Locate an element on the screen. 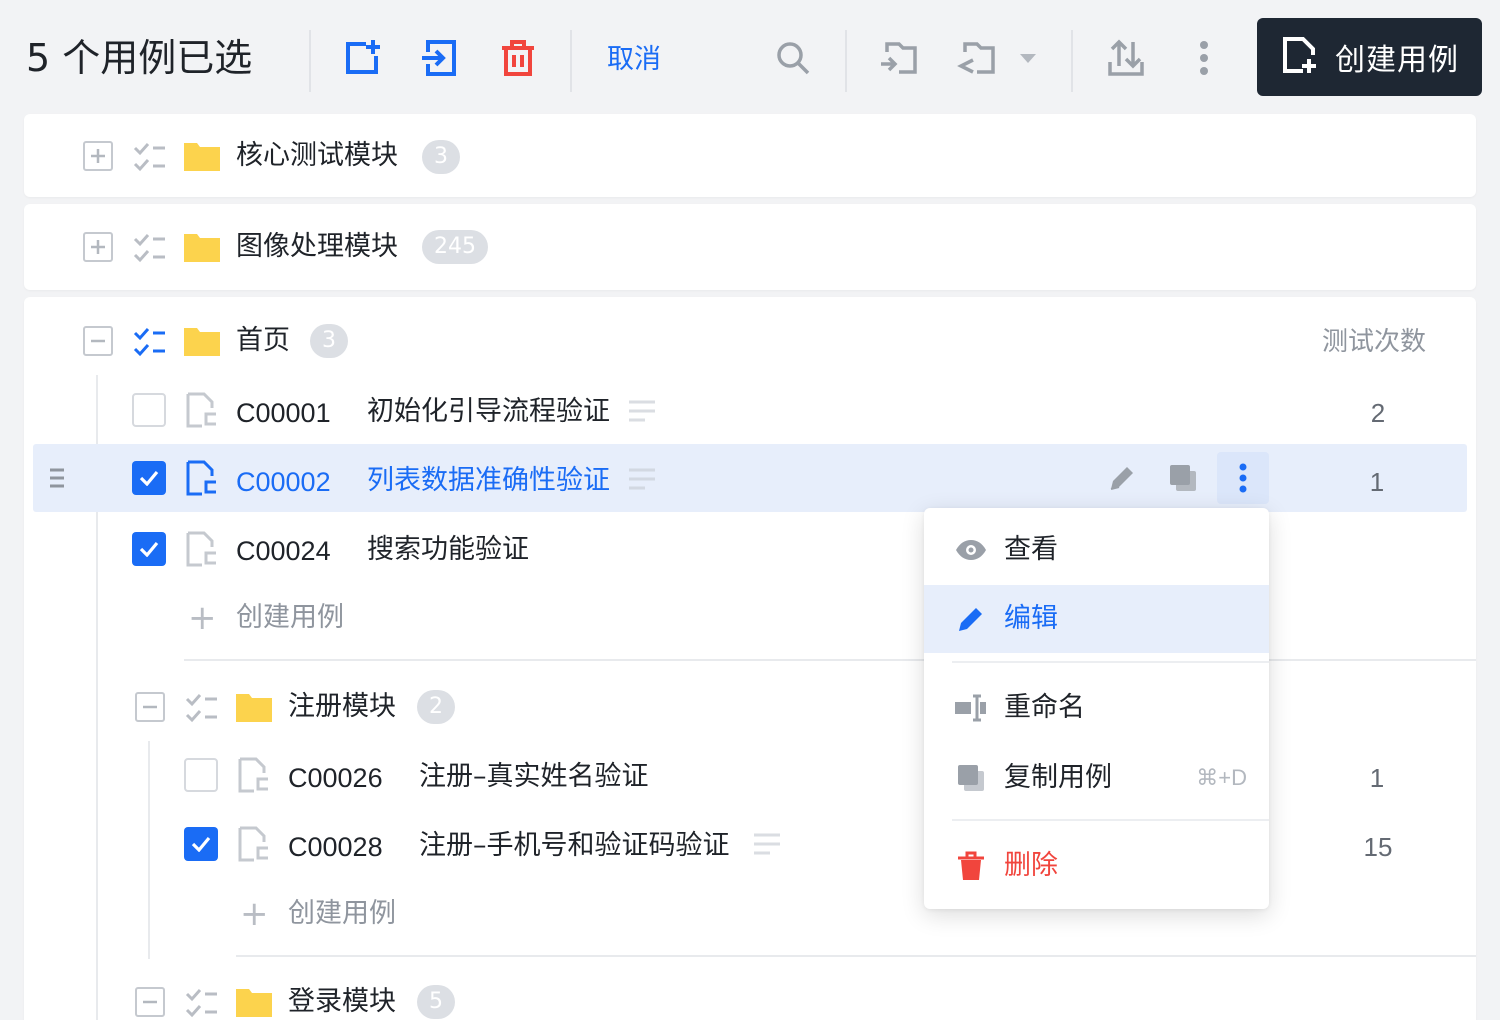  context-menu: 查看 编辑 重命名 复制用例 ⌘+D 删除 is located at coordinates (1096, 708).